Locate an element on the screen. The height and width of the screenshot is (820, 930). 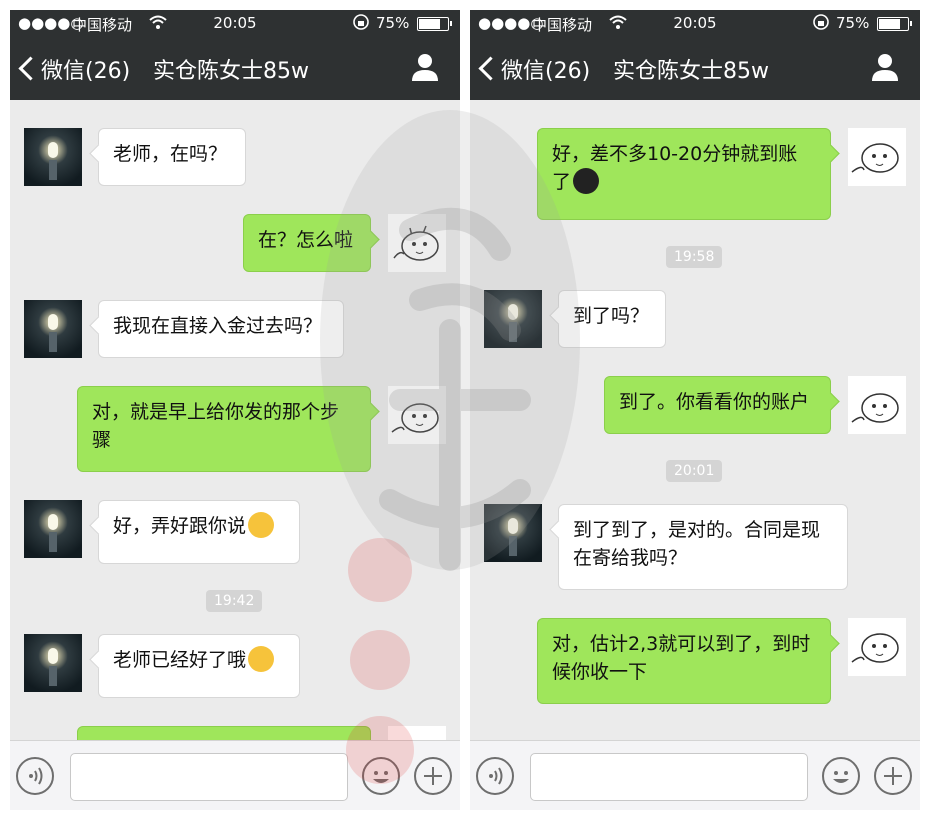
grin-emoji is located at coordinates (261, 658).